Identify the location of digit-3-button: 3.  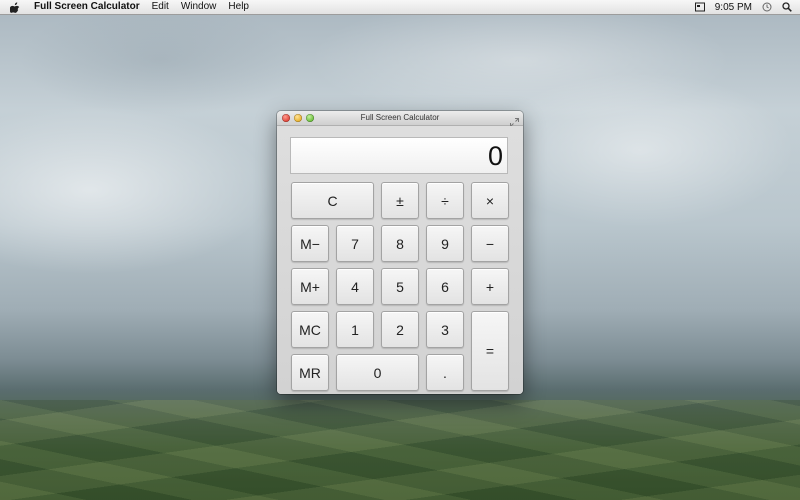
(445, 329).